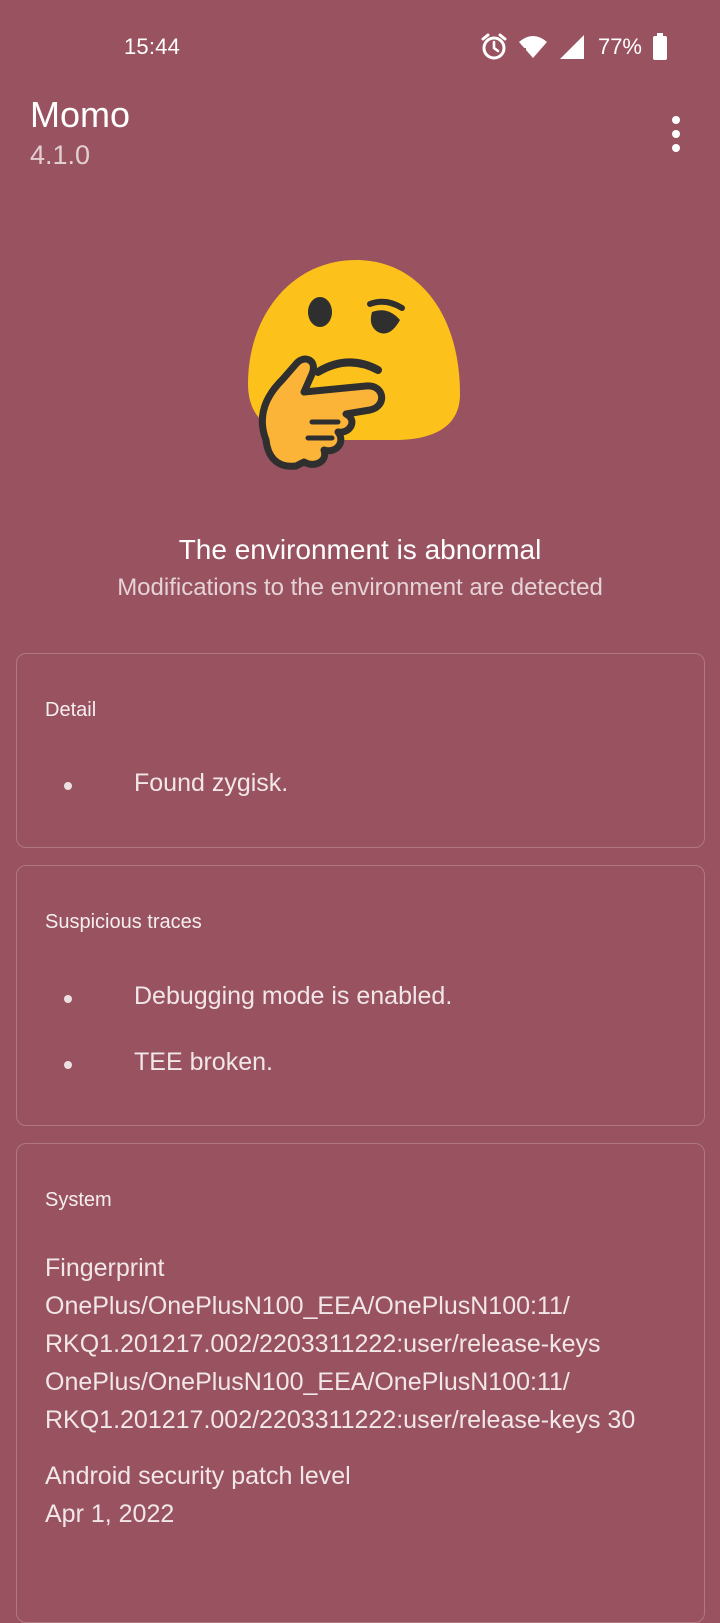 This screenshot has height=1623, width=720. Describe the element at coordinates (676, 120) in the screenshot. I see `more-vert-icon` at that location.